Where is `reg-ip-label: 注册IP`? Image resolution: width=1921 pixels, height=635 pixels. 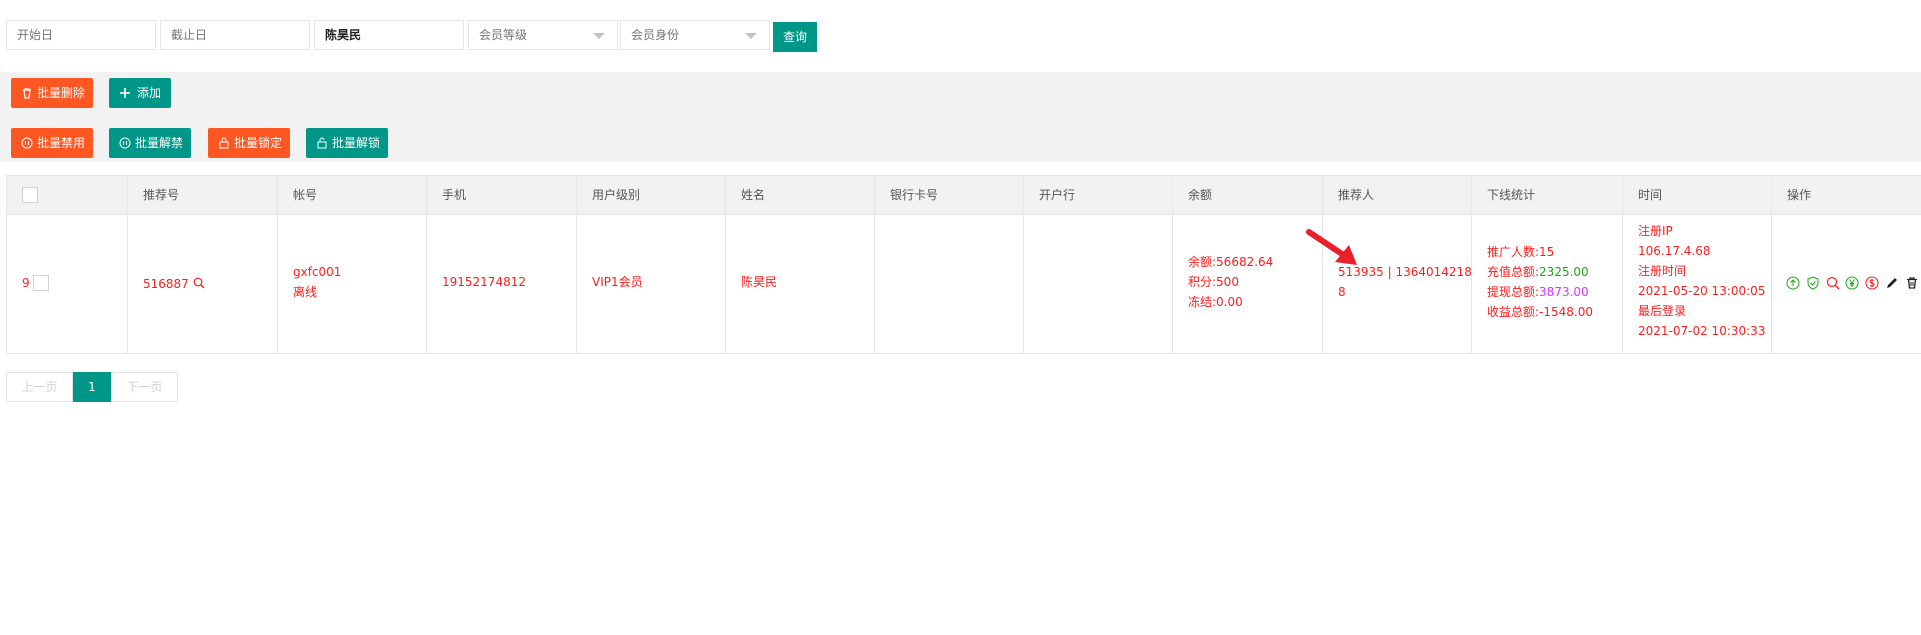
reg-ip-label: 注册IP is located at coordinates (1655, 231).